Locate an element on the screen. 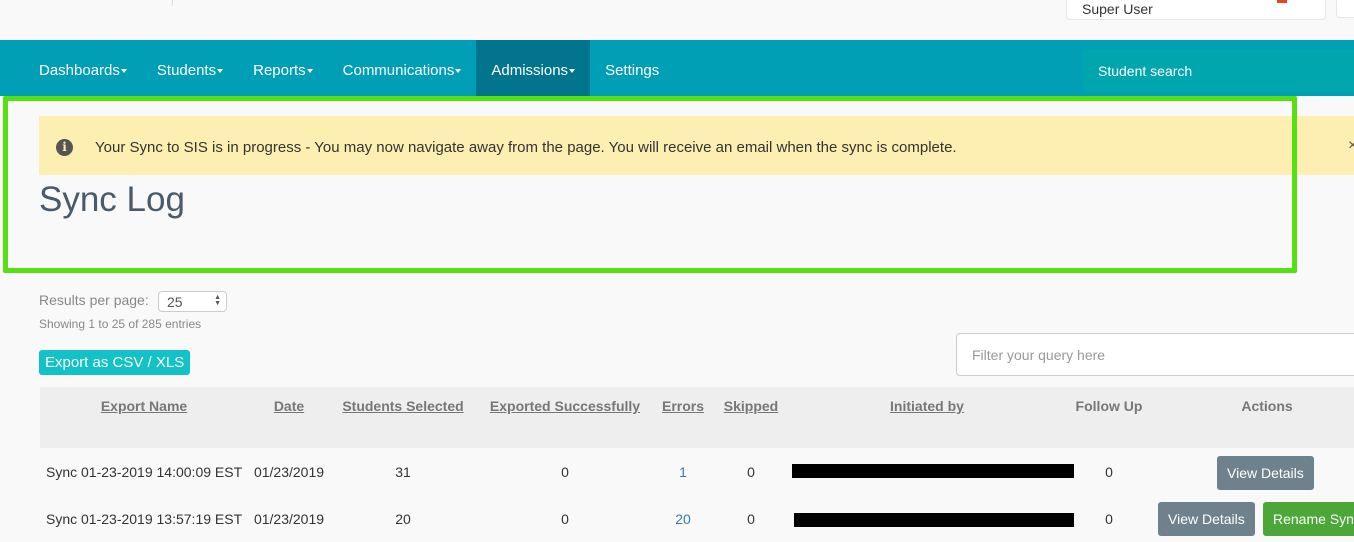 This screenshot has height=542, width=1354. filter-input: Filter your query here is located at coordinates (1155, 354).